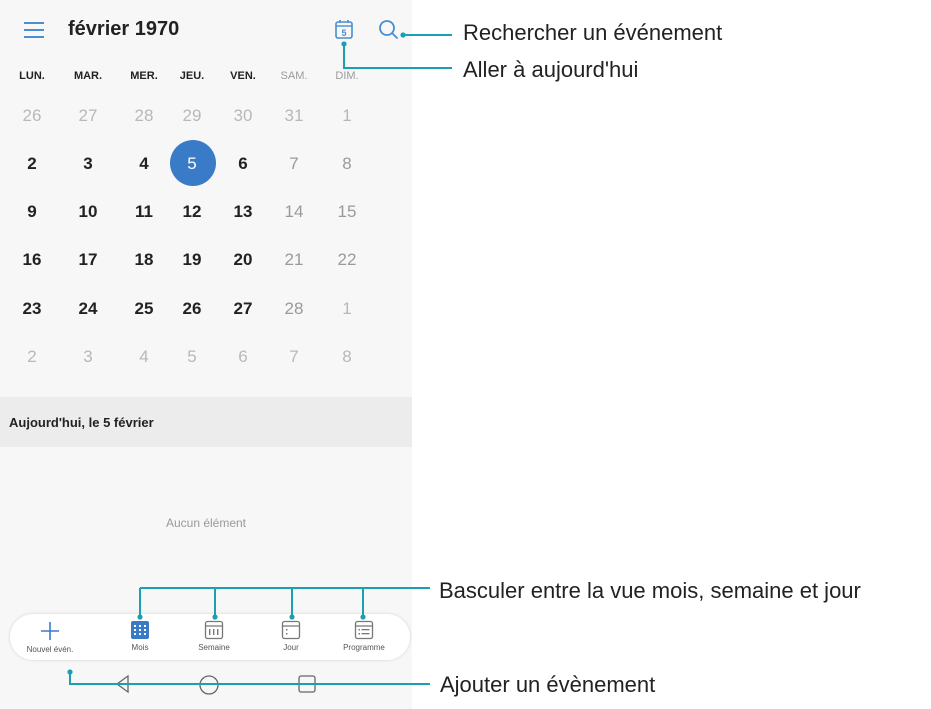 The image size is (931, 709). I want to click on day-cell: 5, so click(192, 357).